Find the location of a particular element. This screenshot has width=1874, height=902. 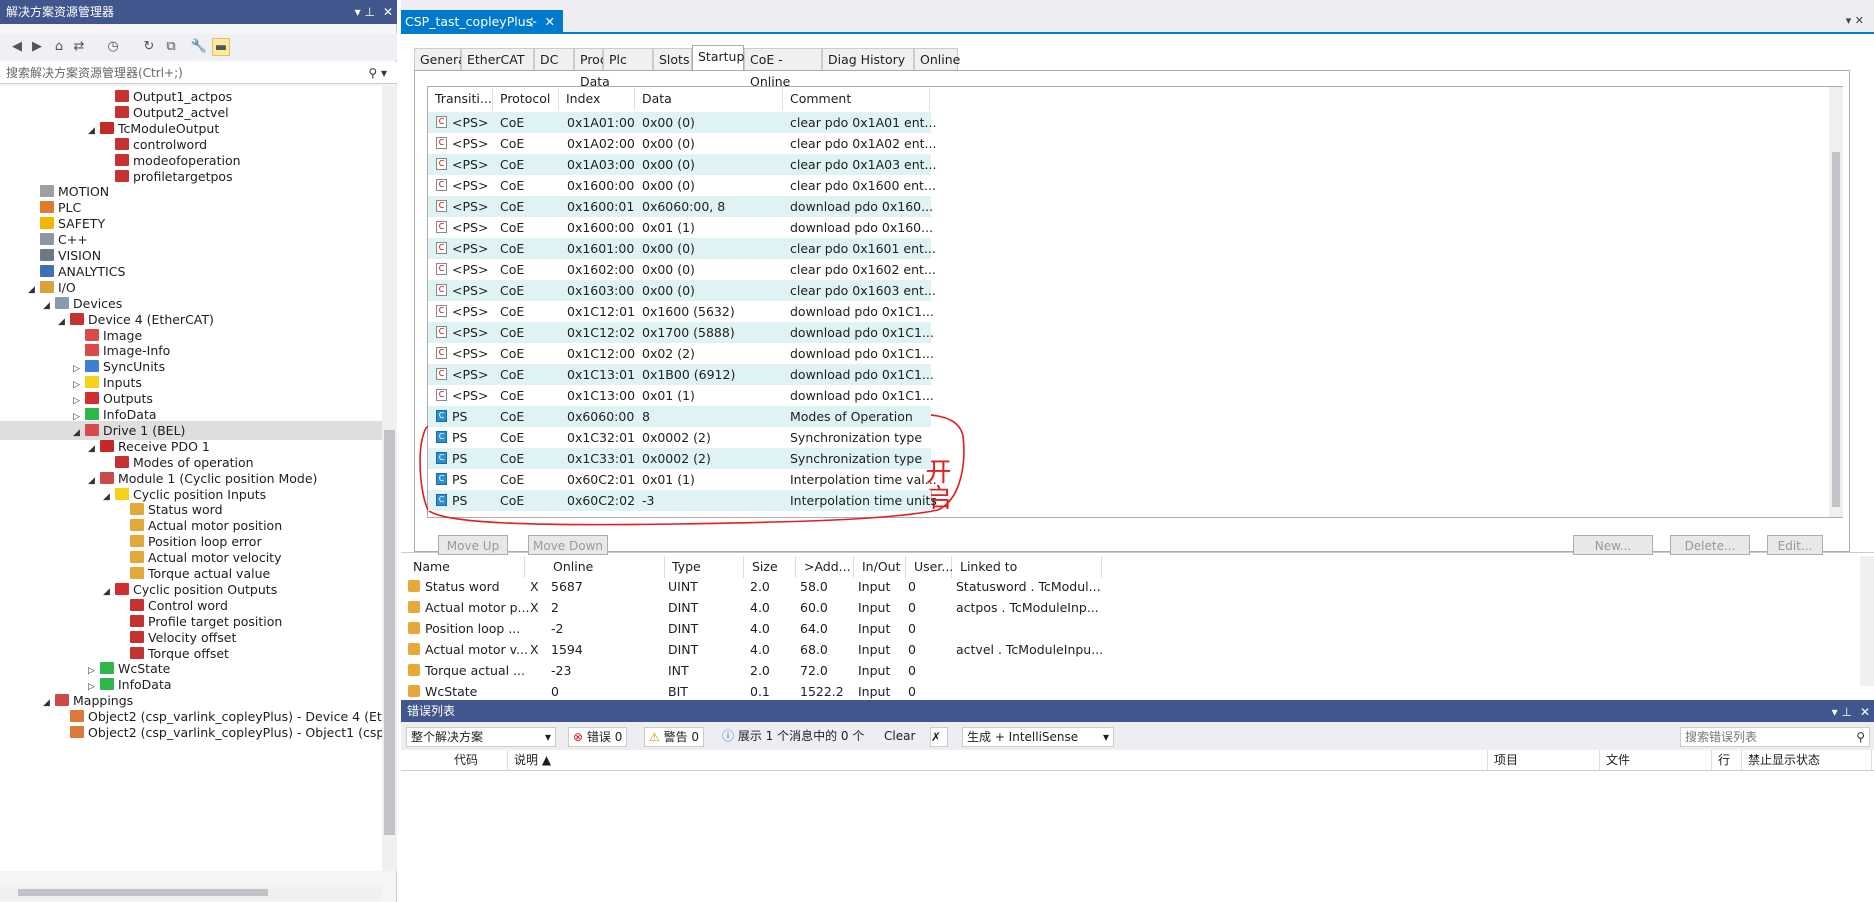

refresh-icon: ↻ is located at coordinates (149, 47).